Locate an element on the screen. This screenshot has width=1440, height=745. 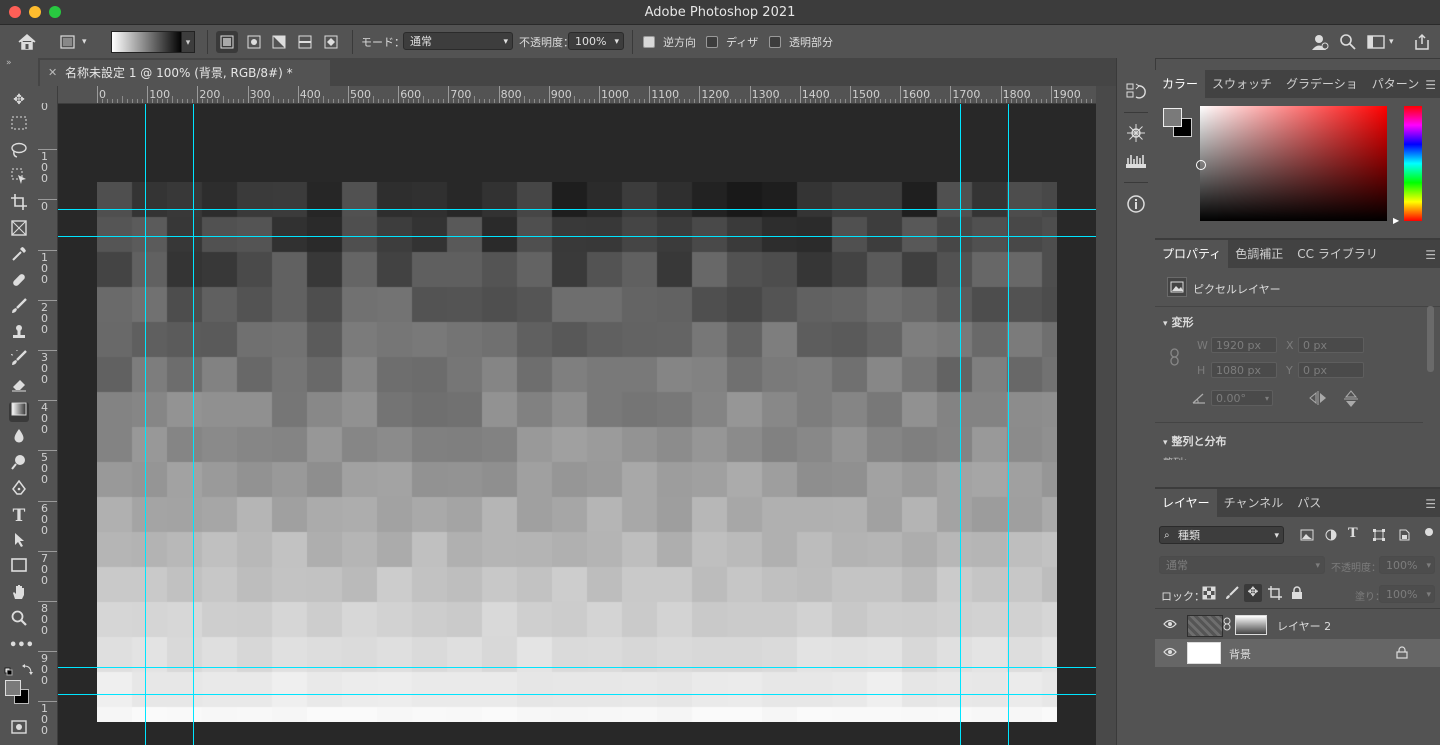
eraser-tool-icon is located at coordinates (19, 386).